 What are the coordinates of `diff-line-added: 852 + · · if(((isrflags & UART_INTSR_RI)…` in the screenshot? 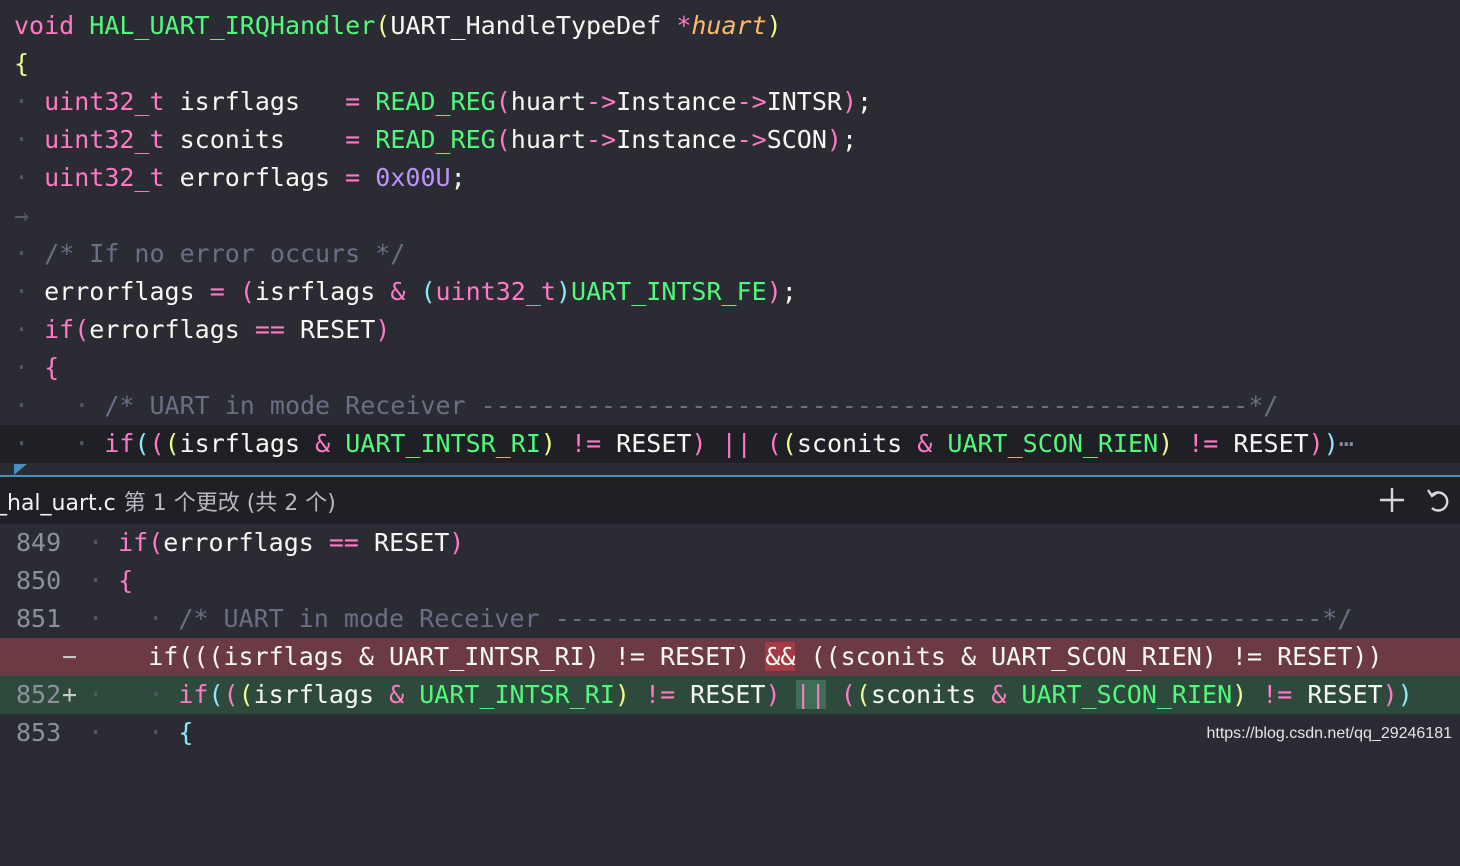 It's located at (730, 695).